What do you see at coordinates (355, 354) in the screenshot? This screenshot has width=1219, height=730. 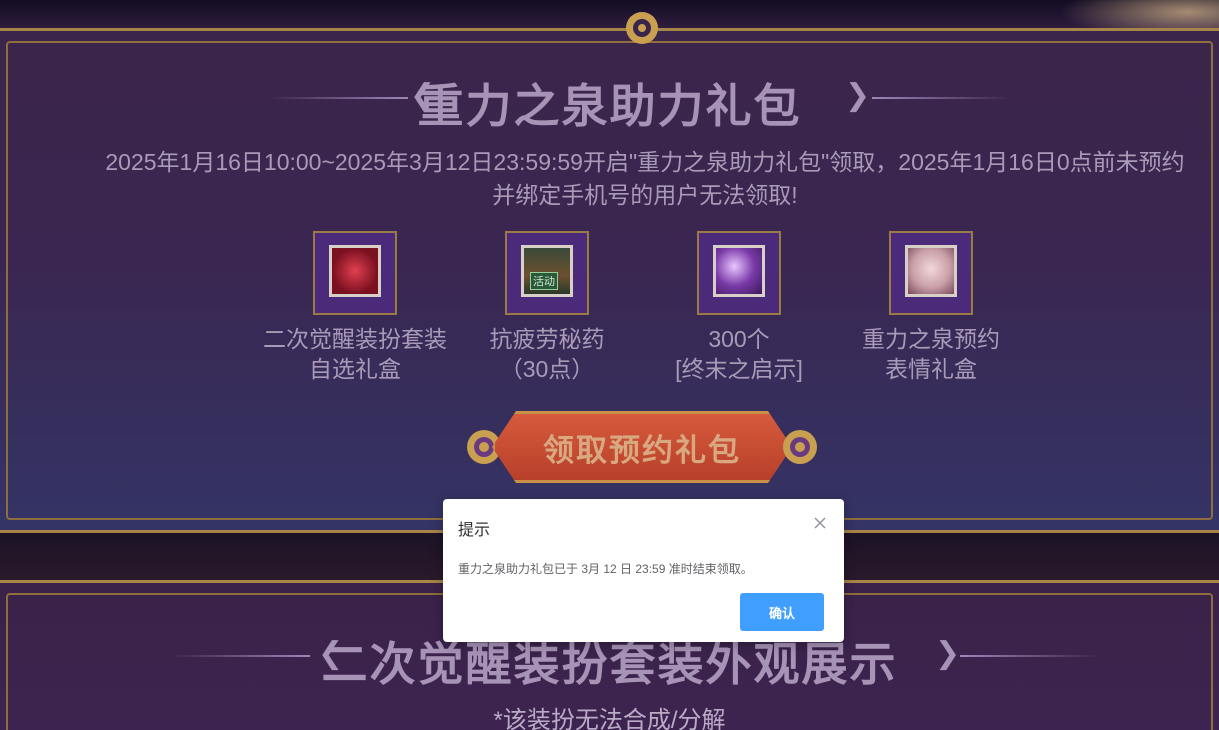 I see `item-label: 二次觉醒装扮套装 自选礼盒` at bounding box center [355, 354].